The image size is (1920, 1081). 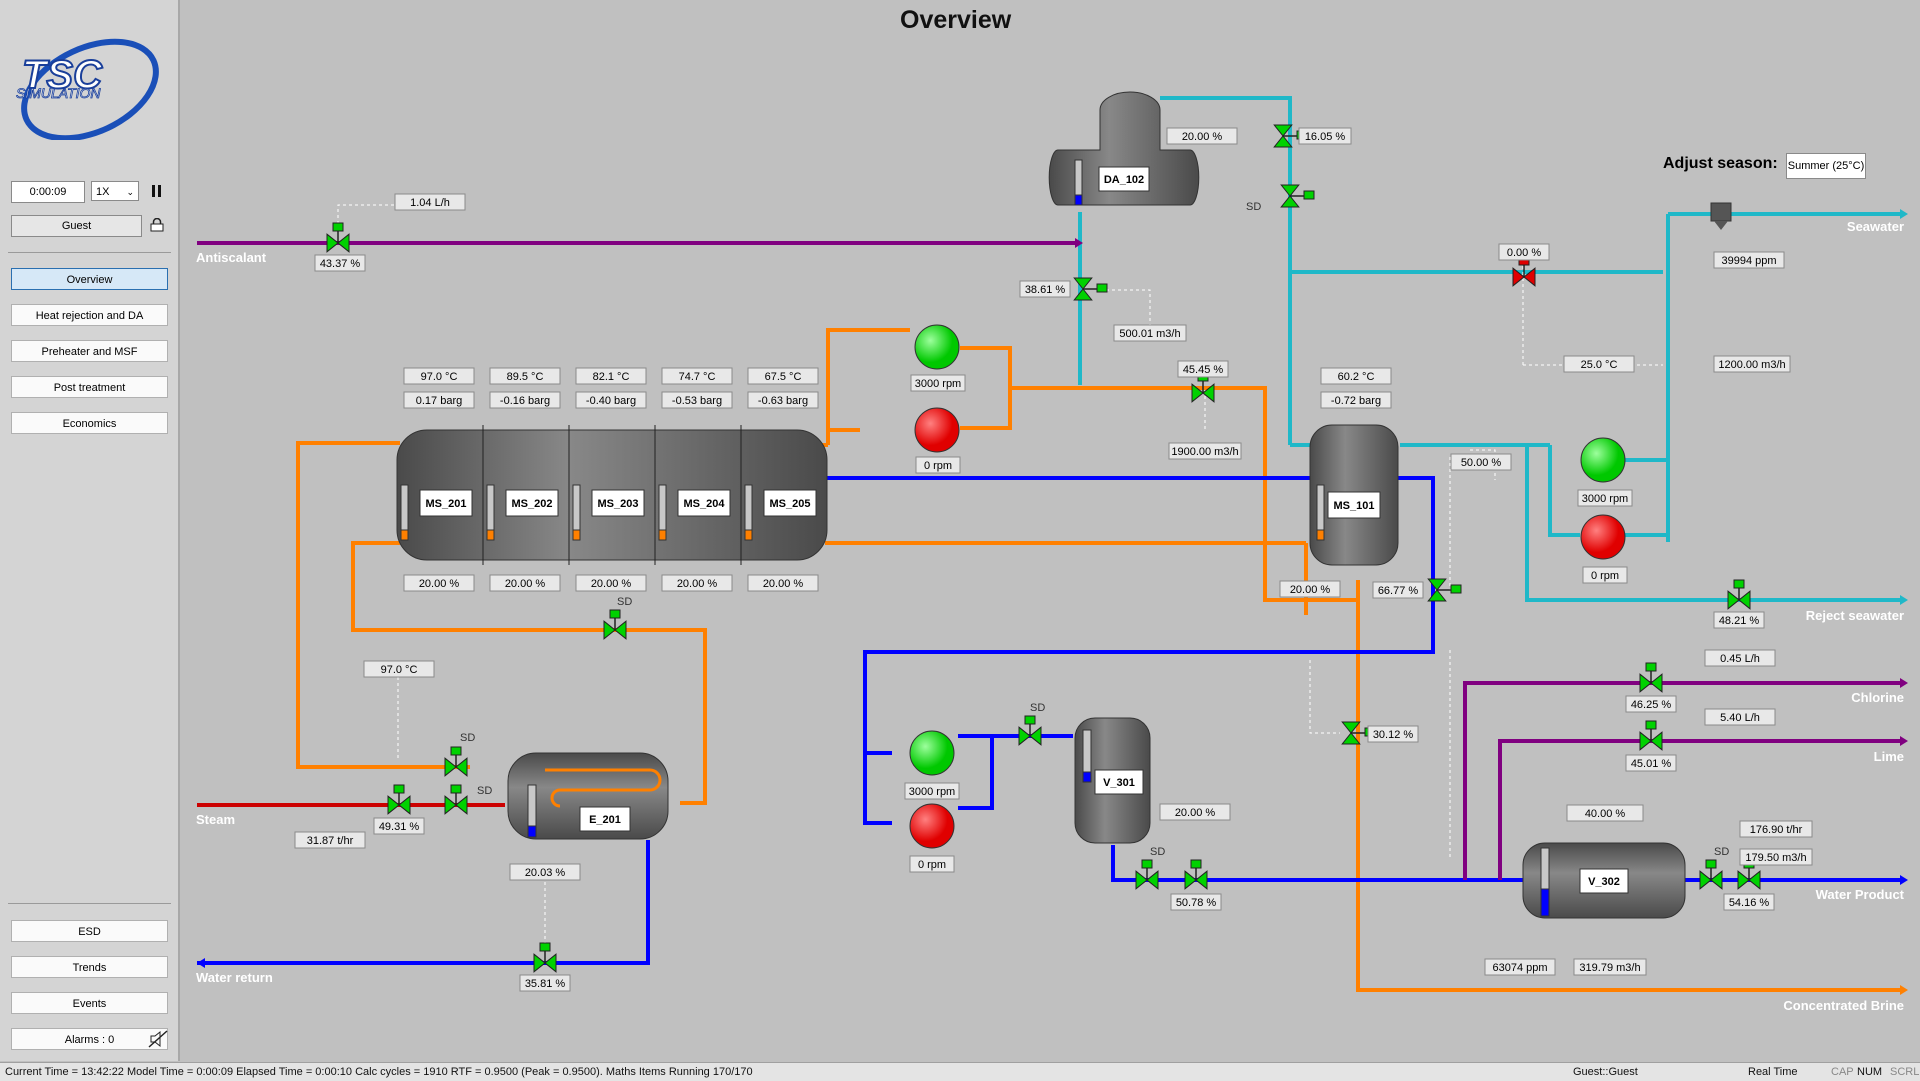 I want to click on steam-sd-valve, so click(x=456, y=799).